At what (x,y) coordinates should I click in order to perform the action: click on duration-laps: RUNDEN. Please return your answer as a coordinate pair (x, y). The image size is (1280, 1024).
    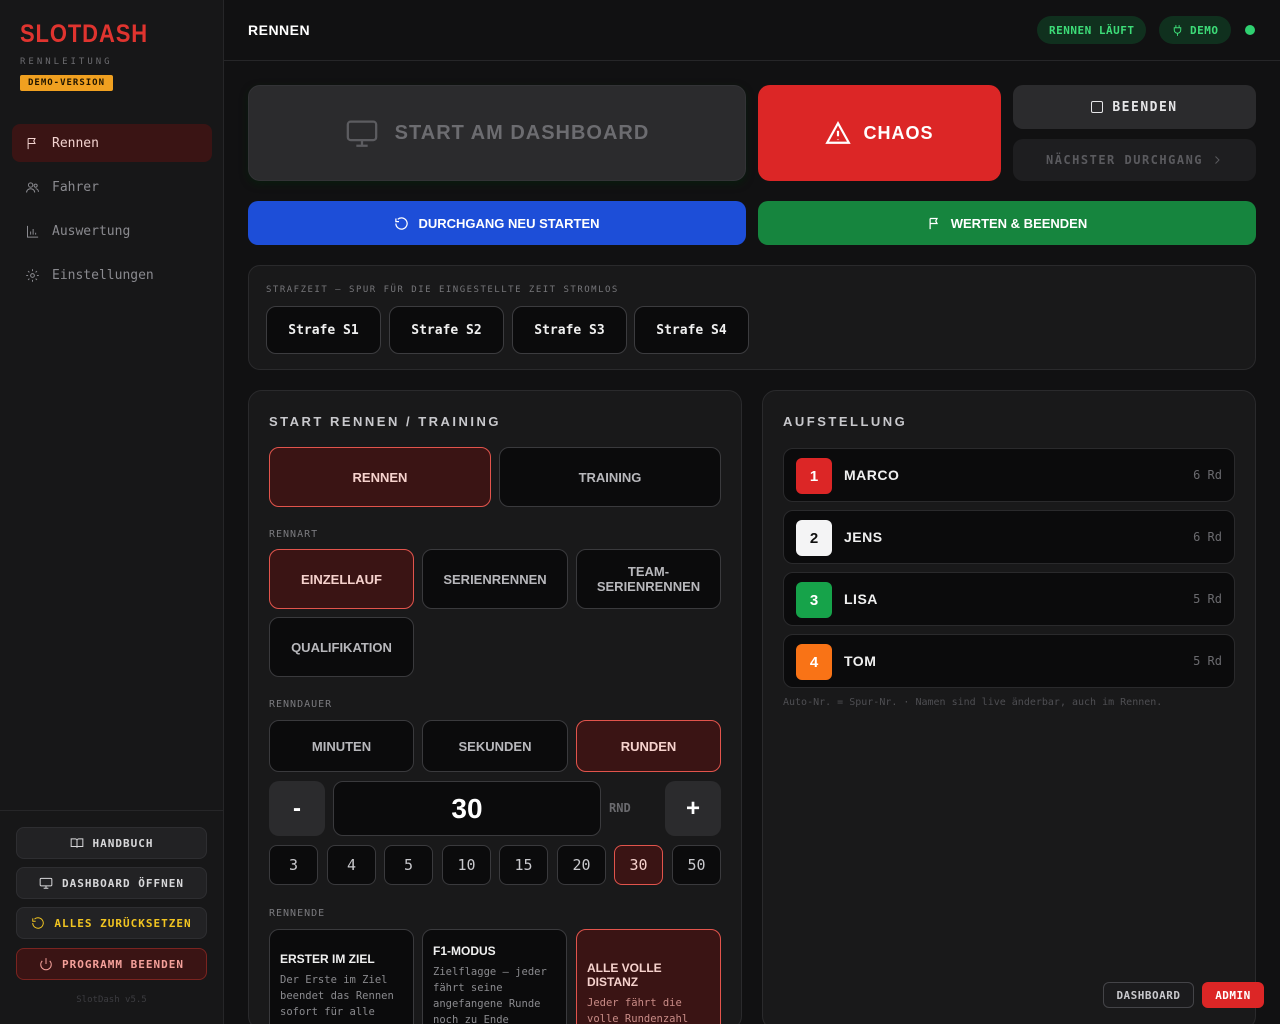
    Looking at the image, I should click on (648, 746).